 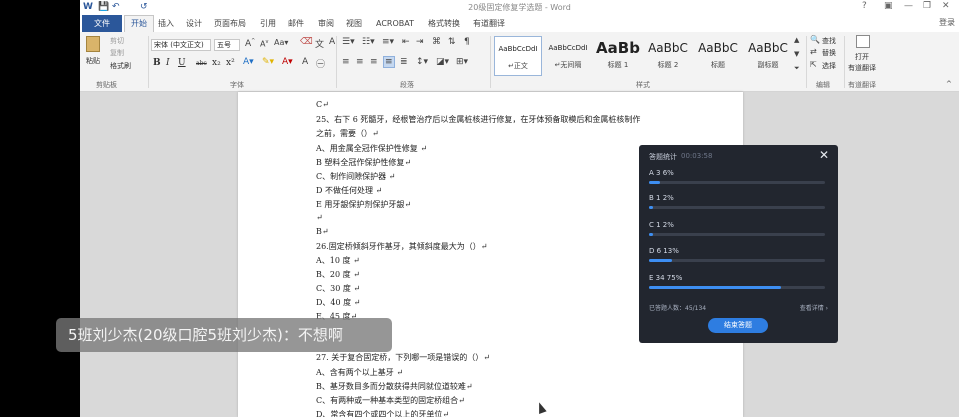 I want to click on separator, so click(x=148, y=62).